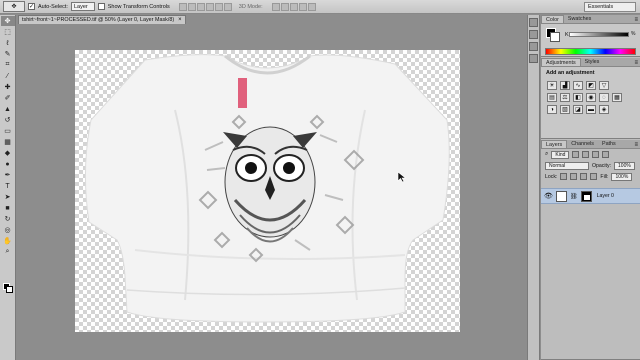 The image size is (640, 360). What do you see at coordinates (8, 252) in the screenshot?
I see `zoom-tool: ⌕` at bounding box center [8, 252].